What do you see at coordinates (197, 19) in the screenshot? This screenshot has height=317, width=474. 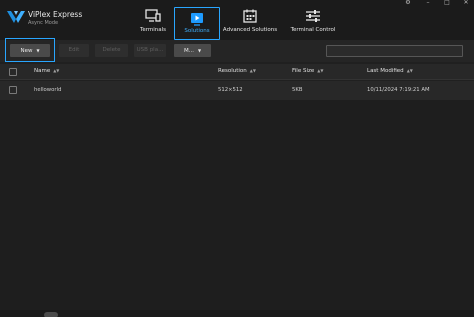 I see `solutions-icon` at bounding box center [197, 19].